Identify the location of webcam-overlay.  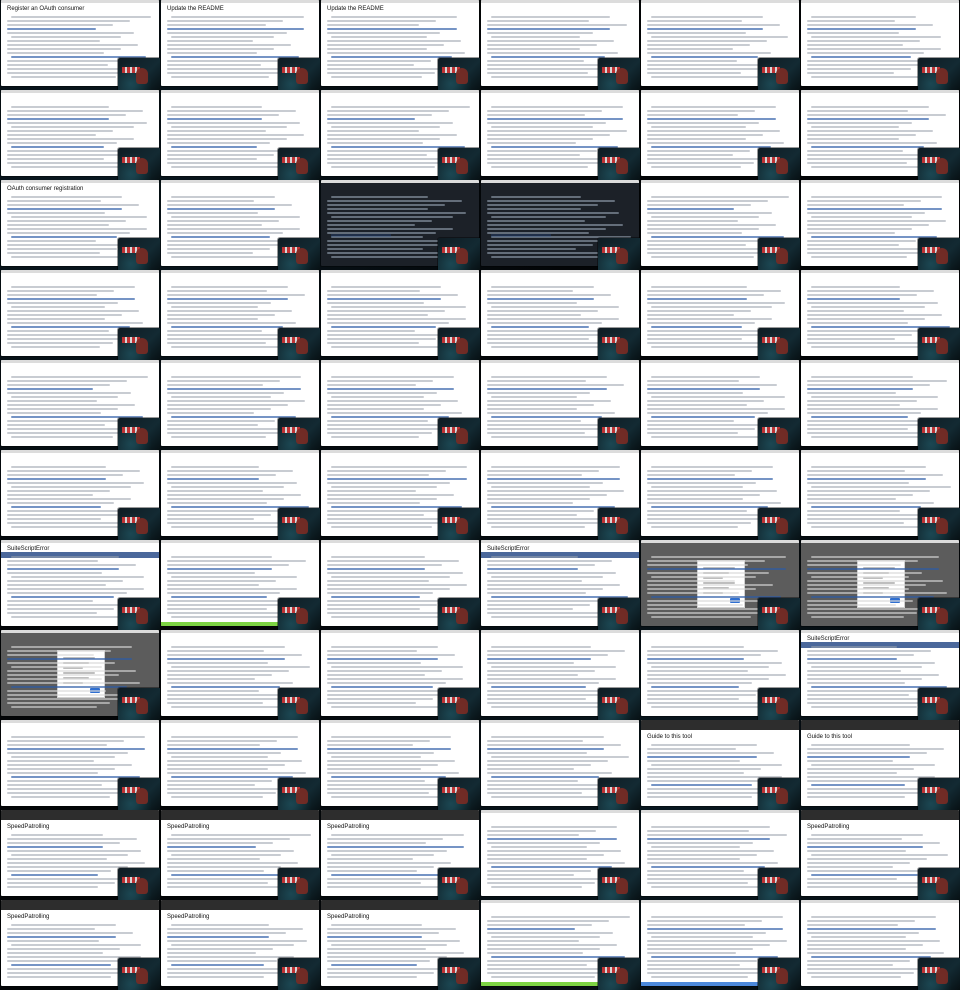
(939, 74).